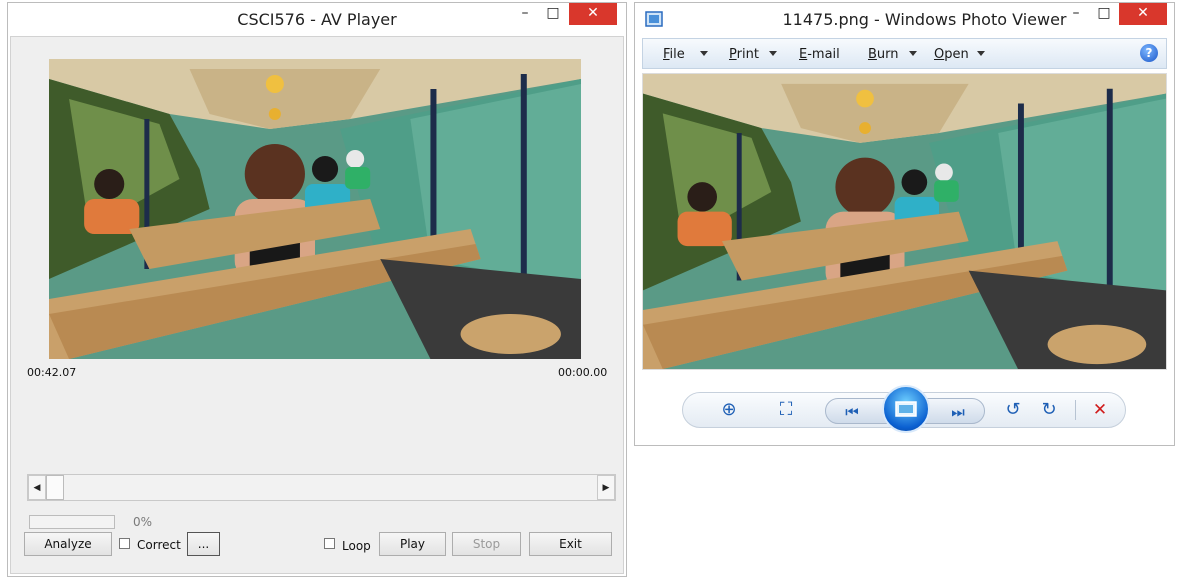 This screenshot has width=1177, height=582. What do you see at coordinates (733, 54) in the screenshot?
I see `menu-print-mnemonic: P` at bounding box center [733, 54].